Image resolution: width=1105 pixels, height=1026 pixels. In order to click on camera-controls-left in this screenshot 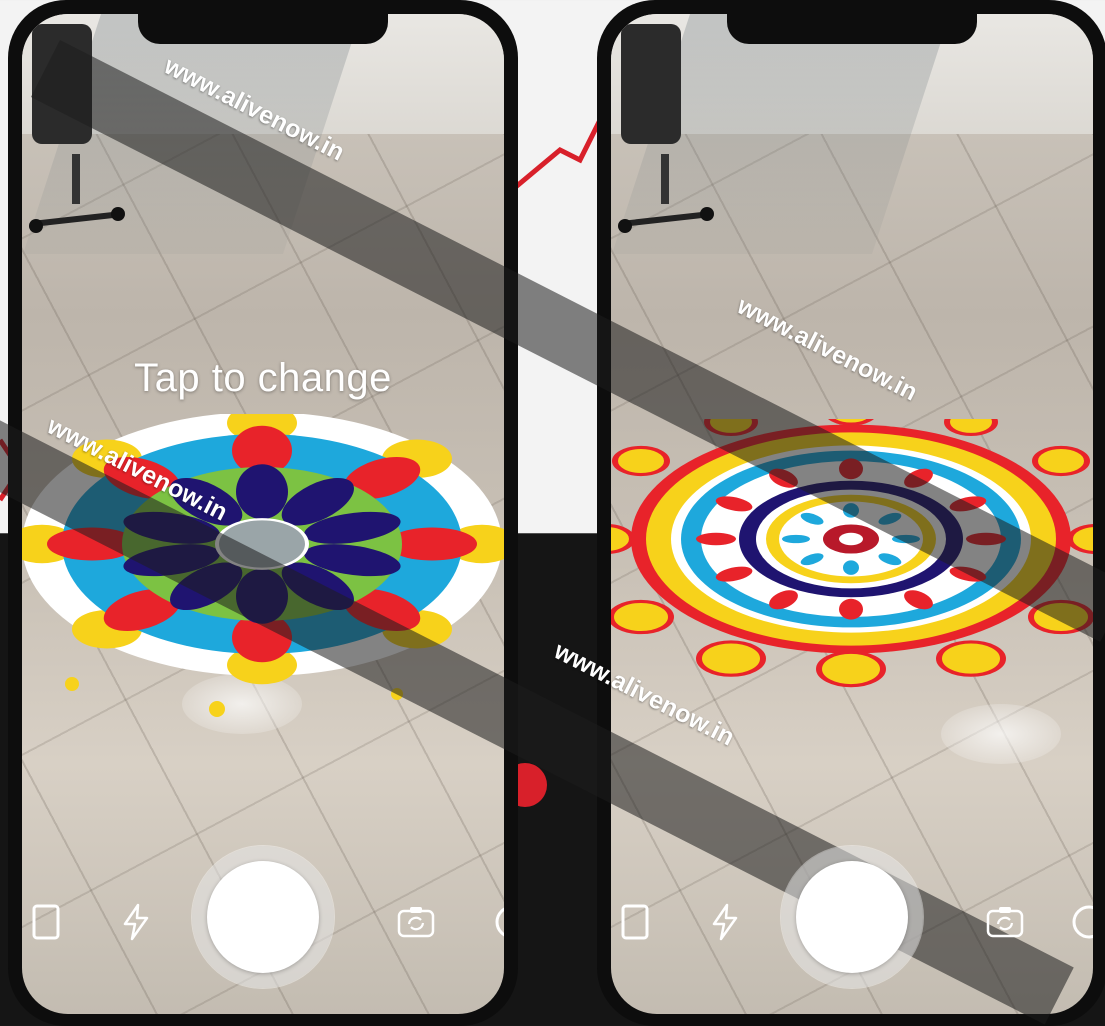, I will do `click(263, 929)`.